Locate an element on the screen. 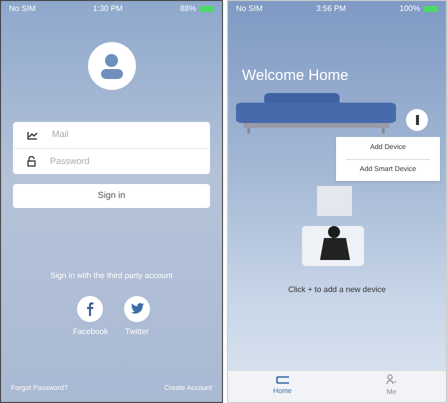 The width and height of the screenshot is (447, 403). social-label: Twitter is located at coordinates (137, 332).